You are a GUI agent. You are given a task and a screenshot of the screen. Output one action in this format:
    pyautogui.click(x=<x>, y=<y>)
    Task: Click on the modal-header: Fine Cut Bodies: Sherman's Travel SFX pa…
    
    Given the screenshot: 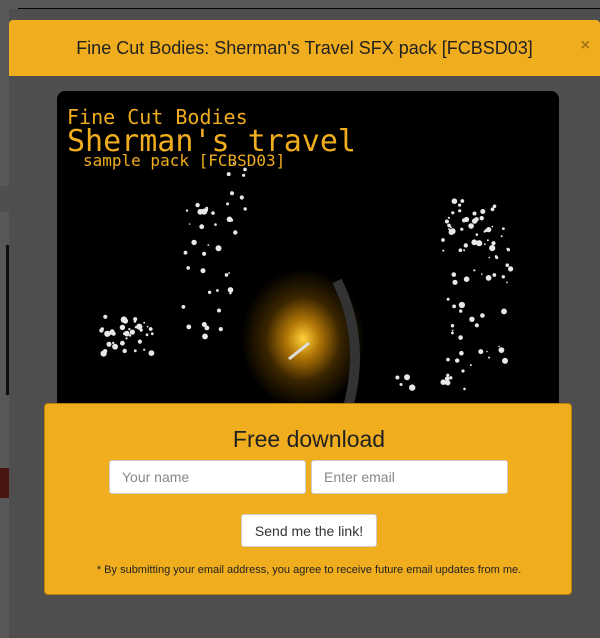 What is the action you would take?
    pyautogui.click(x=304, y=48)
    